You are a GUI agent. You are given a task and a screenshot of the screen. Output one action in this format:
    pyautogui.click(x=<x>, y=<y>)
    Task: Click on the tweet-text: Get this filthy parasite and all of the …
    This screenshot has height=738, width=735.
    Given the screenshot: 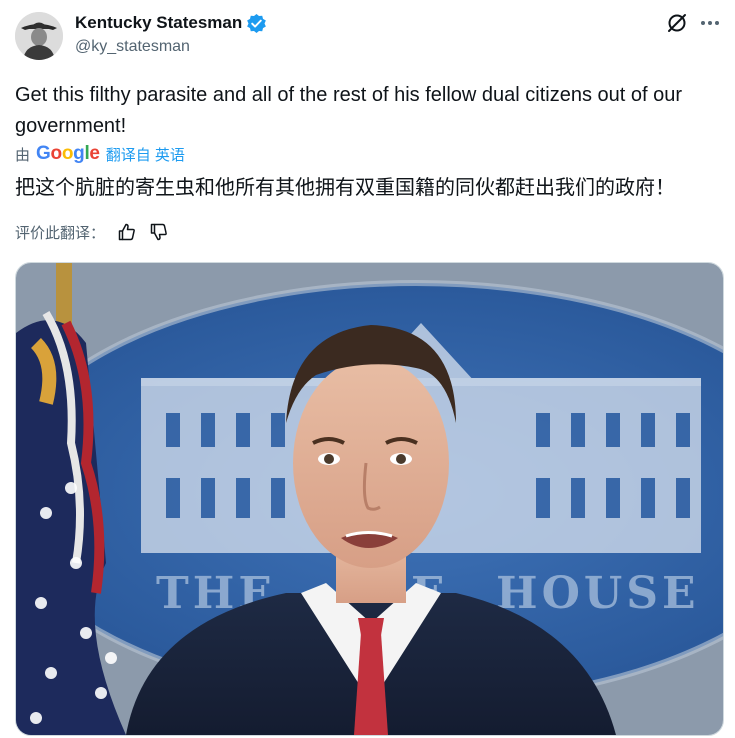 What is the action you would take?
    pyautogui.click(x=349, y=110)
    